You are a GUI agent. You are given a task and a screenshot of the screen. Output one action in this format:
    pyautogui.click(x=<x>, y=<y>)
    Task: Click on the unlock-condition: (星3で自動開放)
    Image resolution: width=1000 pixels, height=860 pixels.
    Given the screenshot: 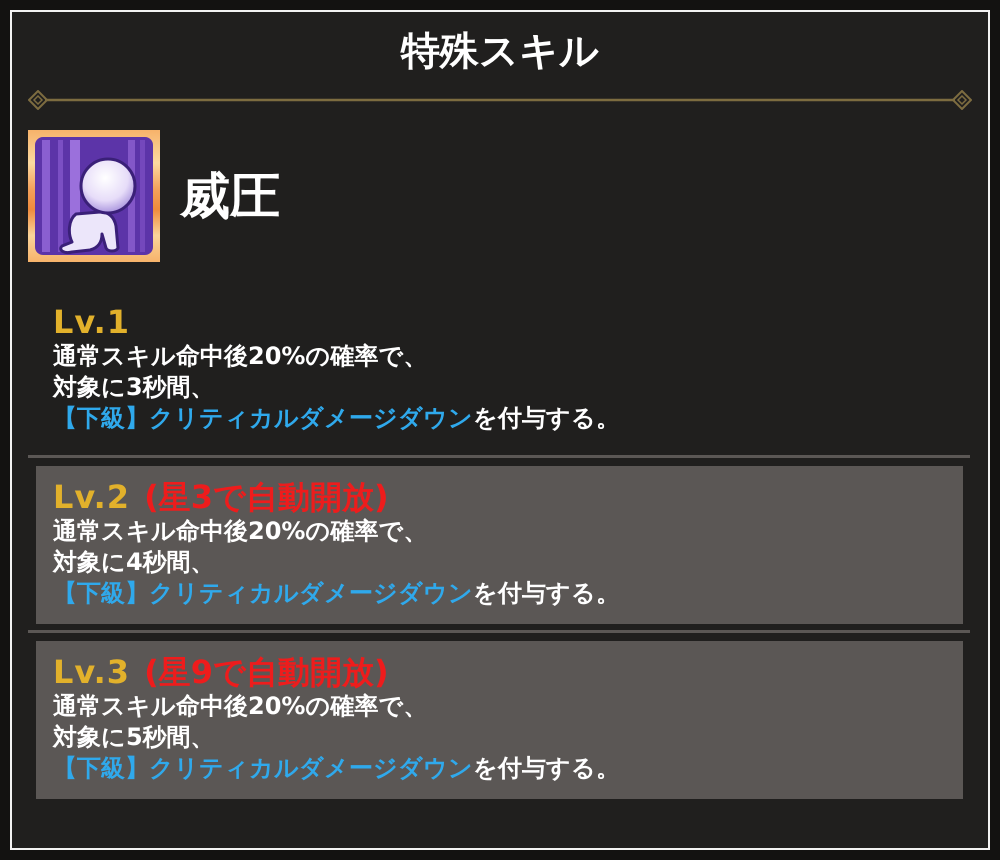 What is the action you would take?
    pyautogui.click(x=266, y=497)
    